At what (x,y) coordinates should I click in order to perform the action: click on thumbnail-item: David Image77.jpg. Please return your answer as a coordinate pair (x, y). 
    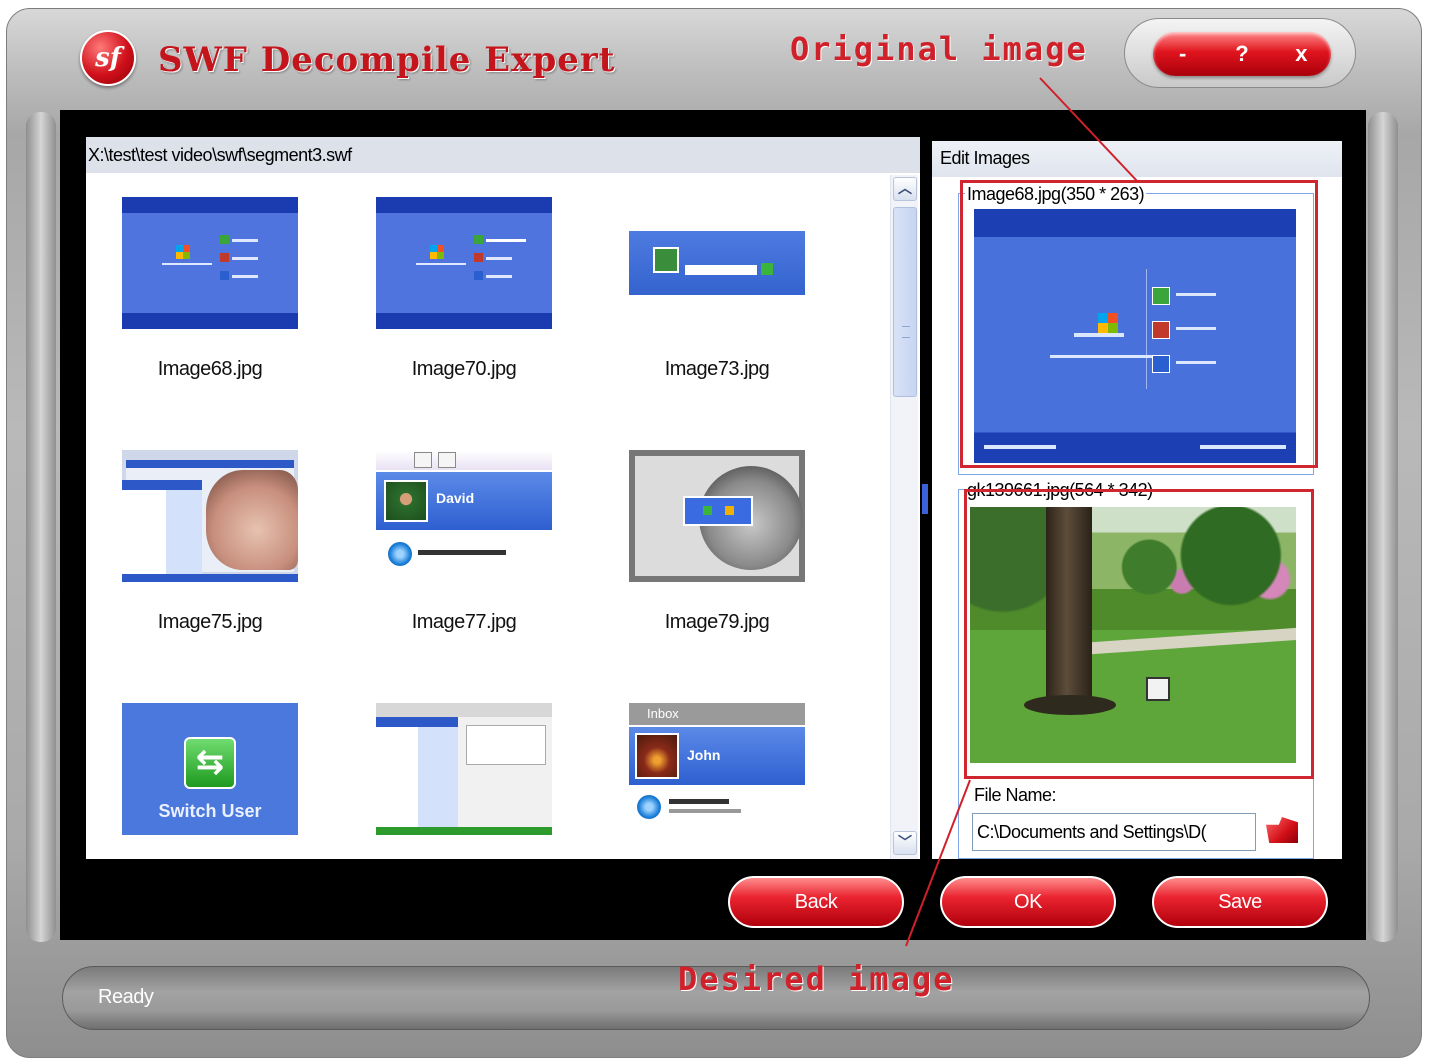
    Looking at the image, I should click on (456, 541).